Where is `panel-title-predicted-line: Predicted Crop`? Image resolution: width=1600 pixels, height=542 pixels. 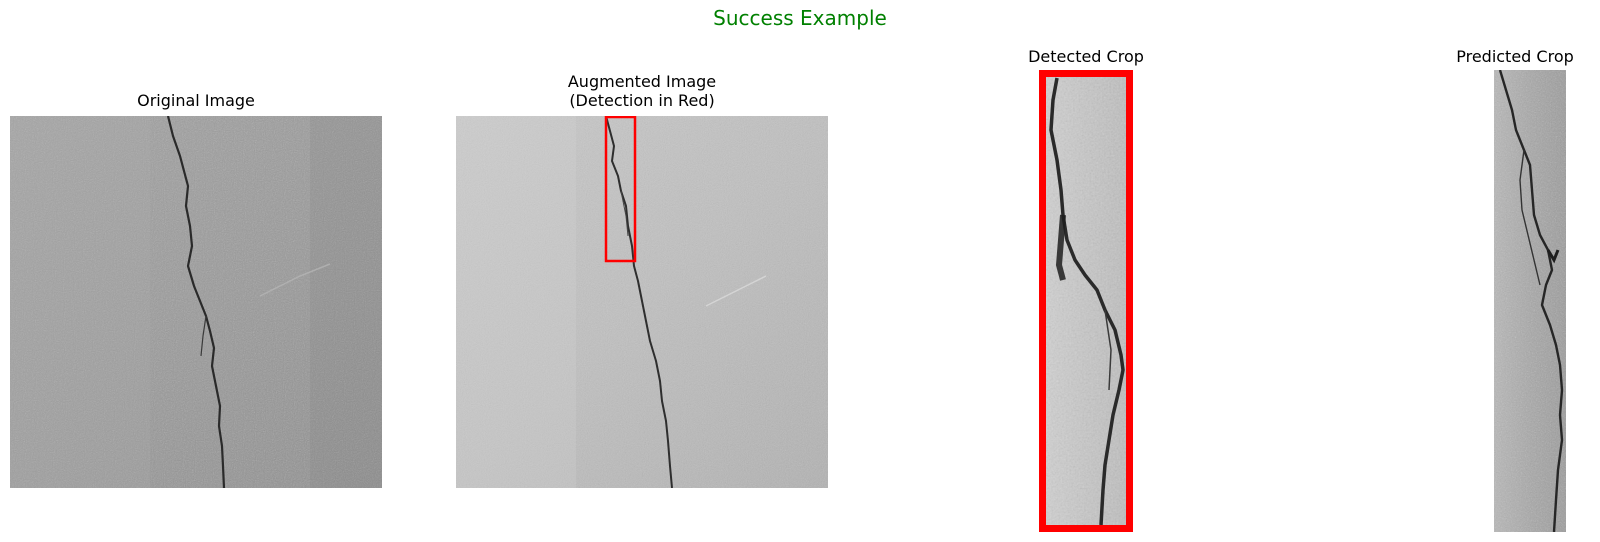
panel-title-predicted-line: Predicted Crop is located at coordinates (1515, 56).